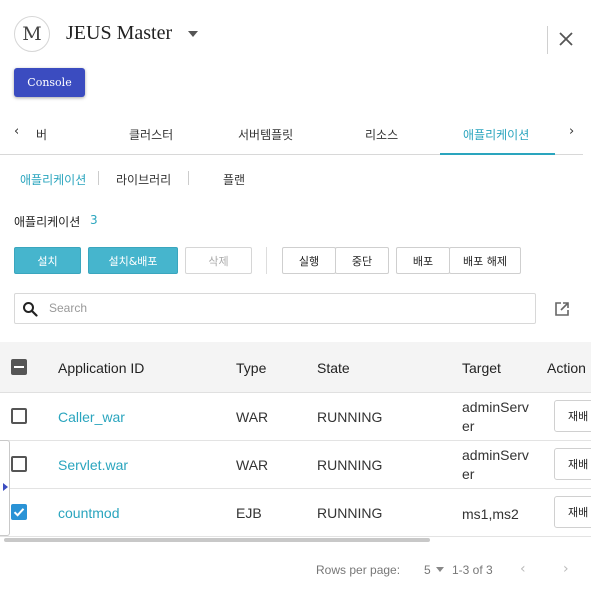 The height and width of the screenshot is (591, 591). Describe the element at coordinates (381, 134) in the screenshot. I see `tab-resource: 리소스` at that location.